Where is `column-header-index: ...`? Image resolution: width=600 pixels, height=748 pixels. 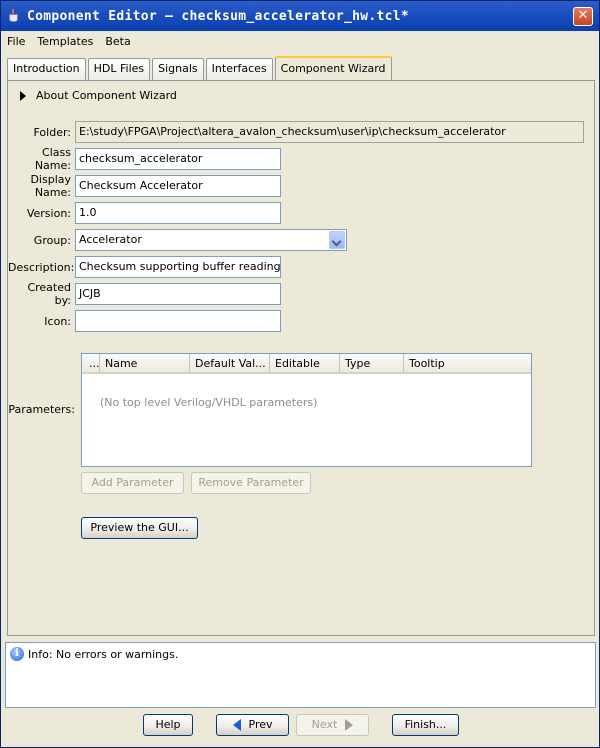
column-header-index: ... is located at coordinates (91, 363).